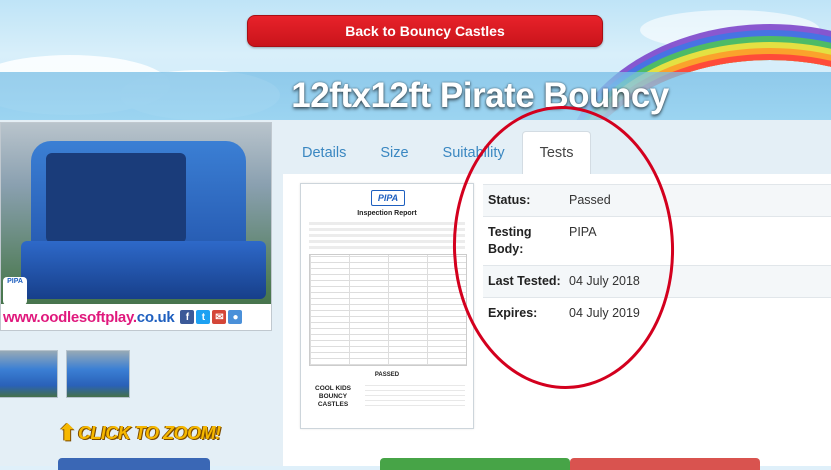 This screenshot has height=470, width=831. I want to click on certificate-details, so click(387, 237).